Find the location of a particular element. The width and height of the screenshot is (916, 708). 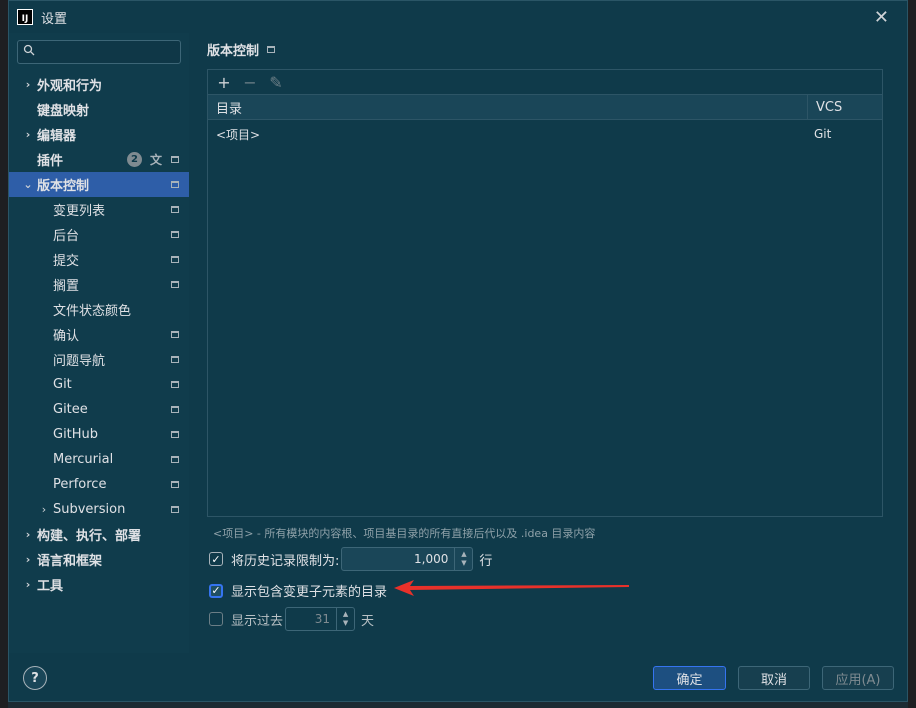

sidebar-item-editor: › 编辑器 is located at coordinates (99, 134).